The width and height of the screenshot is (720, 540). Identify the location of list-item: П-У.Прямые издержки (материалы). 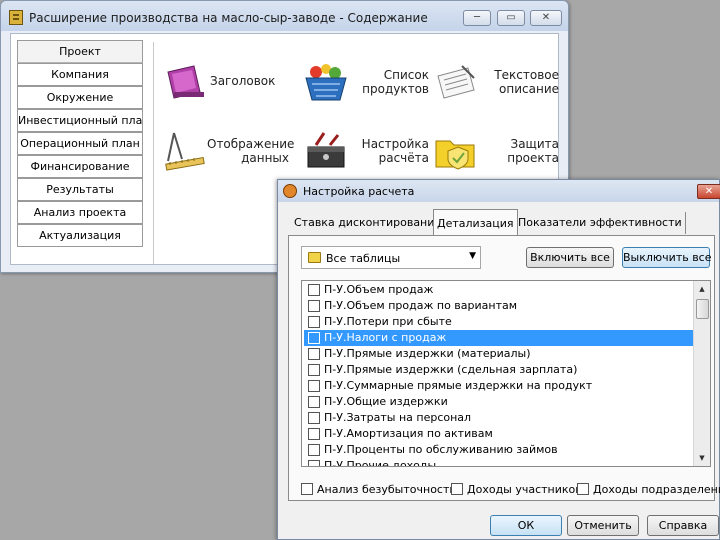
(499, 354).